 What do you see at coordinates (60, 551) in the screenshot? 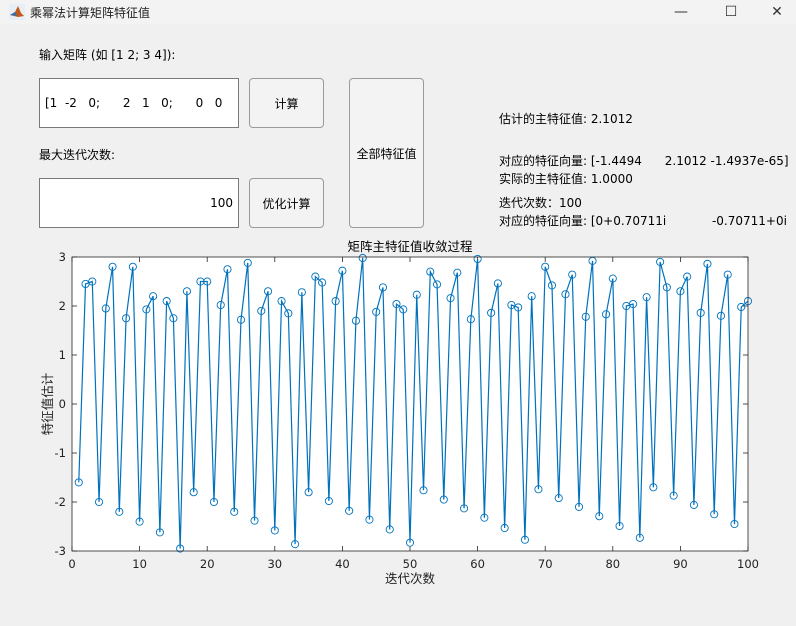
I see `y-tick-label: -3` at bounding box center [60, 551].